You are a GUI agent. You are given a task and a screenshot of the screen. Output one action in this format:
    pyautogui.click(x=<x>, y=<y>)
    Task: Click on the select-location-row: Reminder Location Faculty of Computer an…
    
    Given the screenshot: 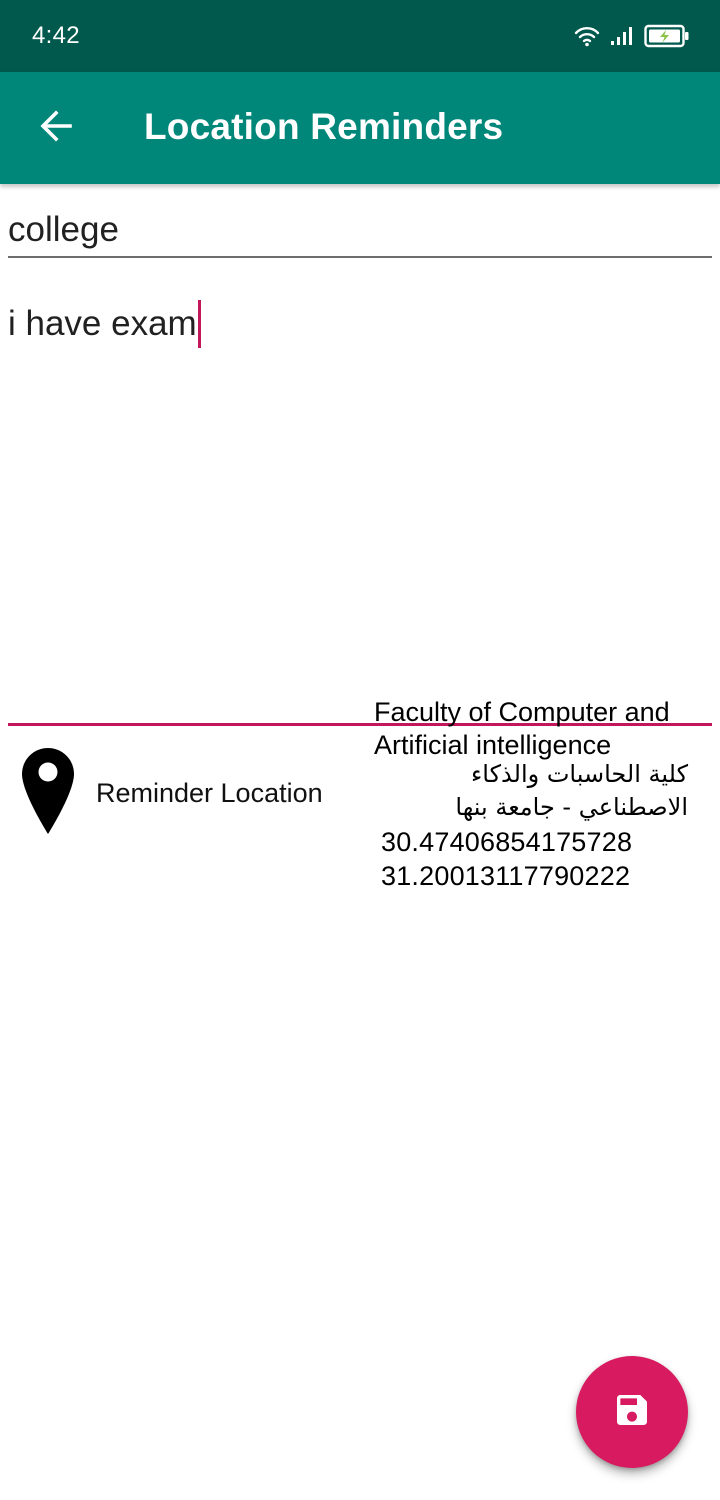 What is the action you would take?
    pyautogui.click(x=360, y=796)
    